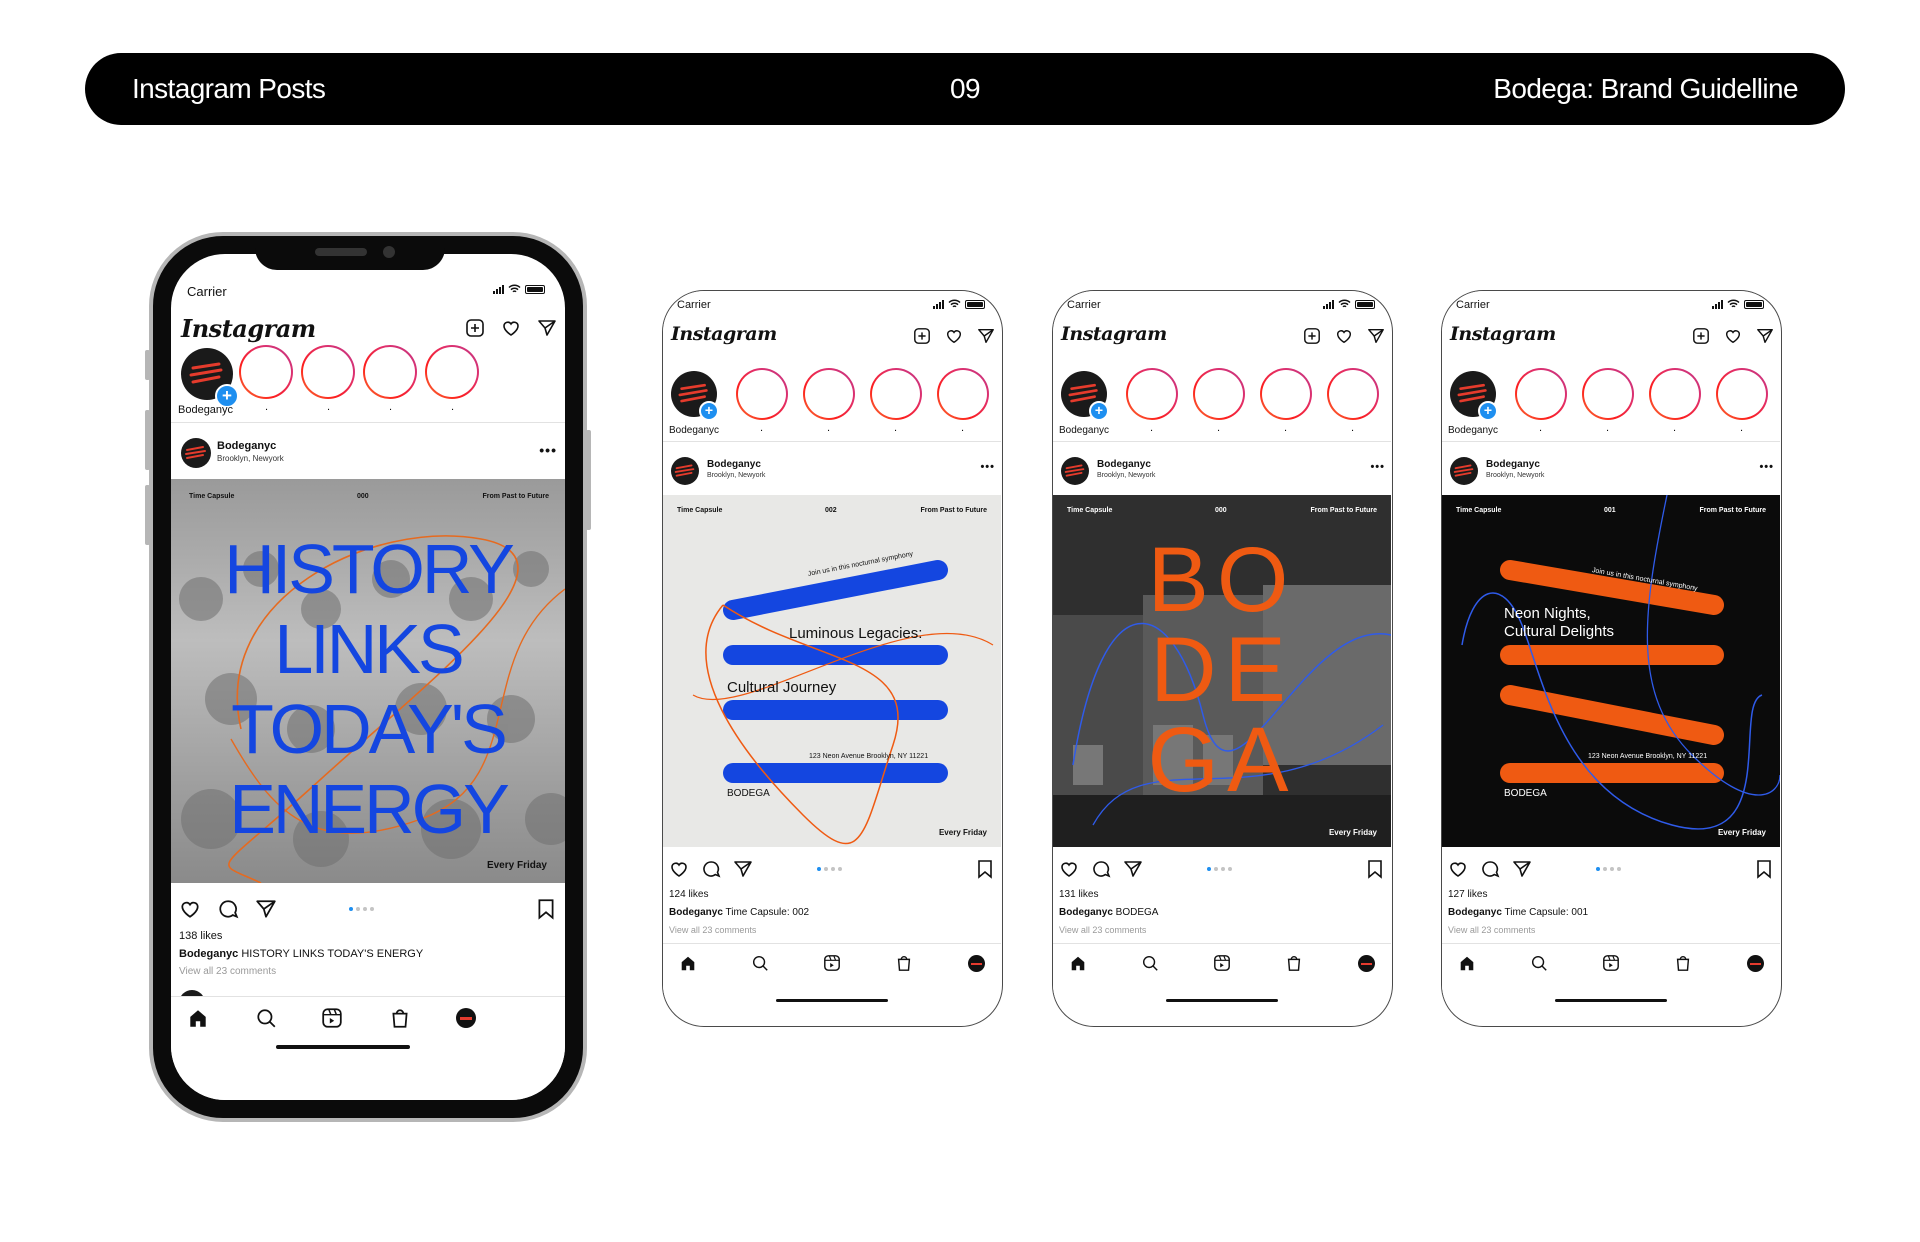 The width and height of the screenshot is (1920, 1242). What do you see at coordinates (350, 253) in the screenshot?
I see `phone-notch` at bounding box center [350, 253].